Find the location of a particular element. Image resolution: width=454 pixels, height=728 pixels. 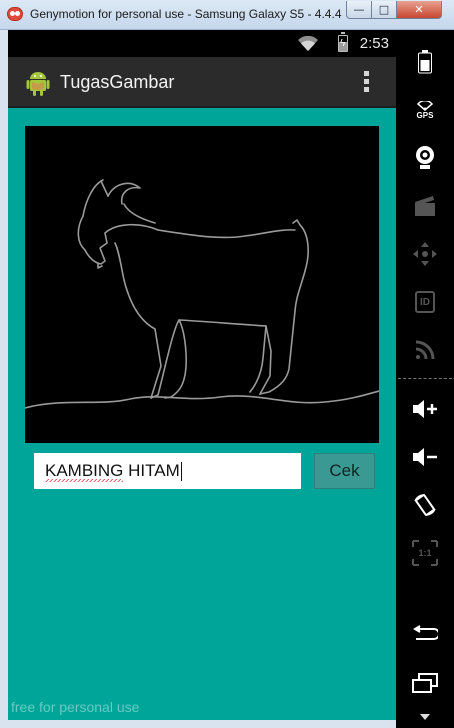

overflow-menu-icon is located at coordinates (366, 83).